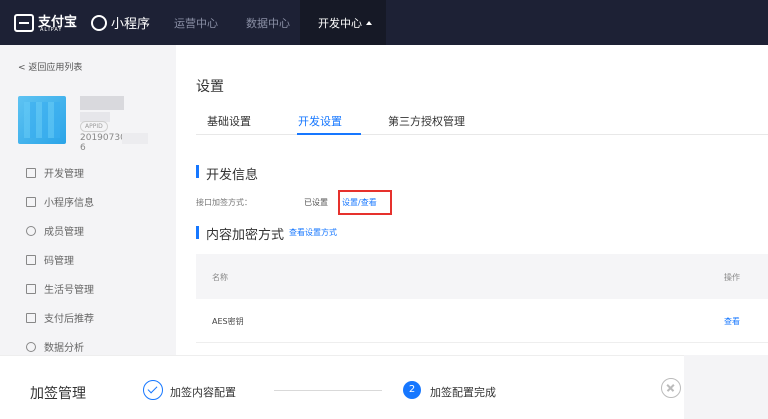 This screenshot has width=768, height=419. I want to click on qrcode-icon, so click(31, 259).